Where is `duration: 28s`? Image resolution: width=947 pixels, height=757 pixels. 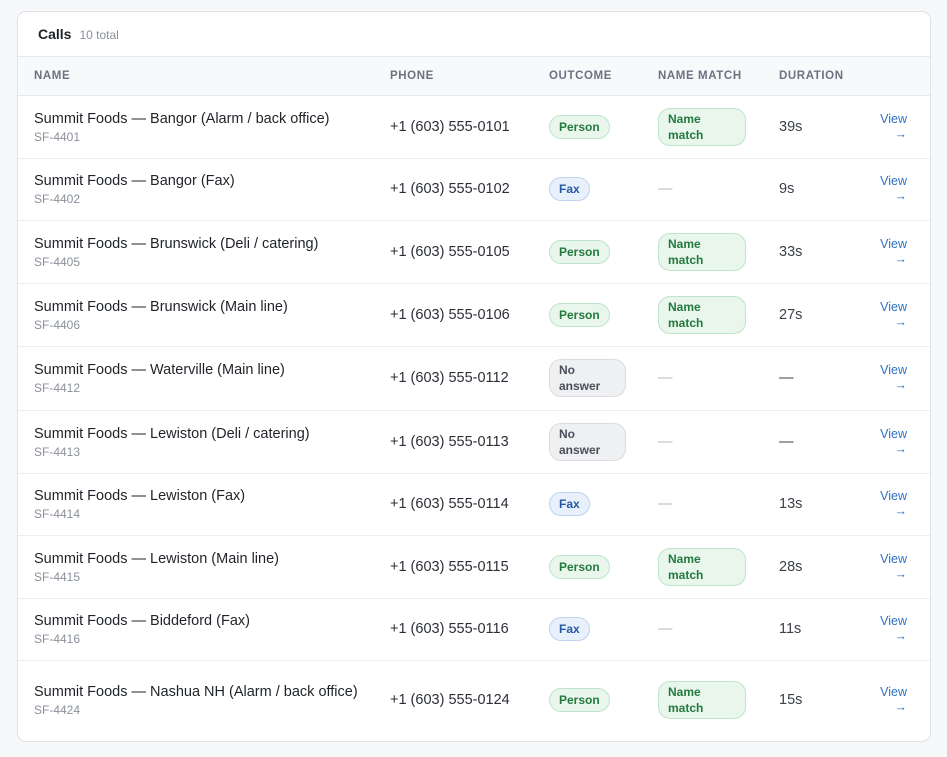 duration: 28s is located at coordinates (791, 566).